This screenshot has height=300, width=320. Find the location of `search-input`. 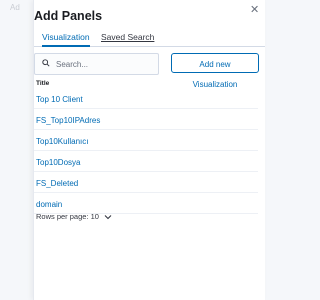

search-input is located at coordinates (106, 64).